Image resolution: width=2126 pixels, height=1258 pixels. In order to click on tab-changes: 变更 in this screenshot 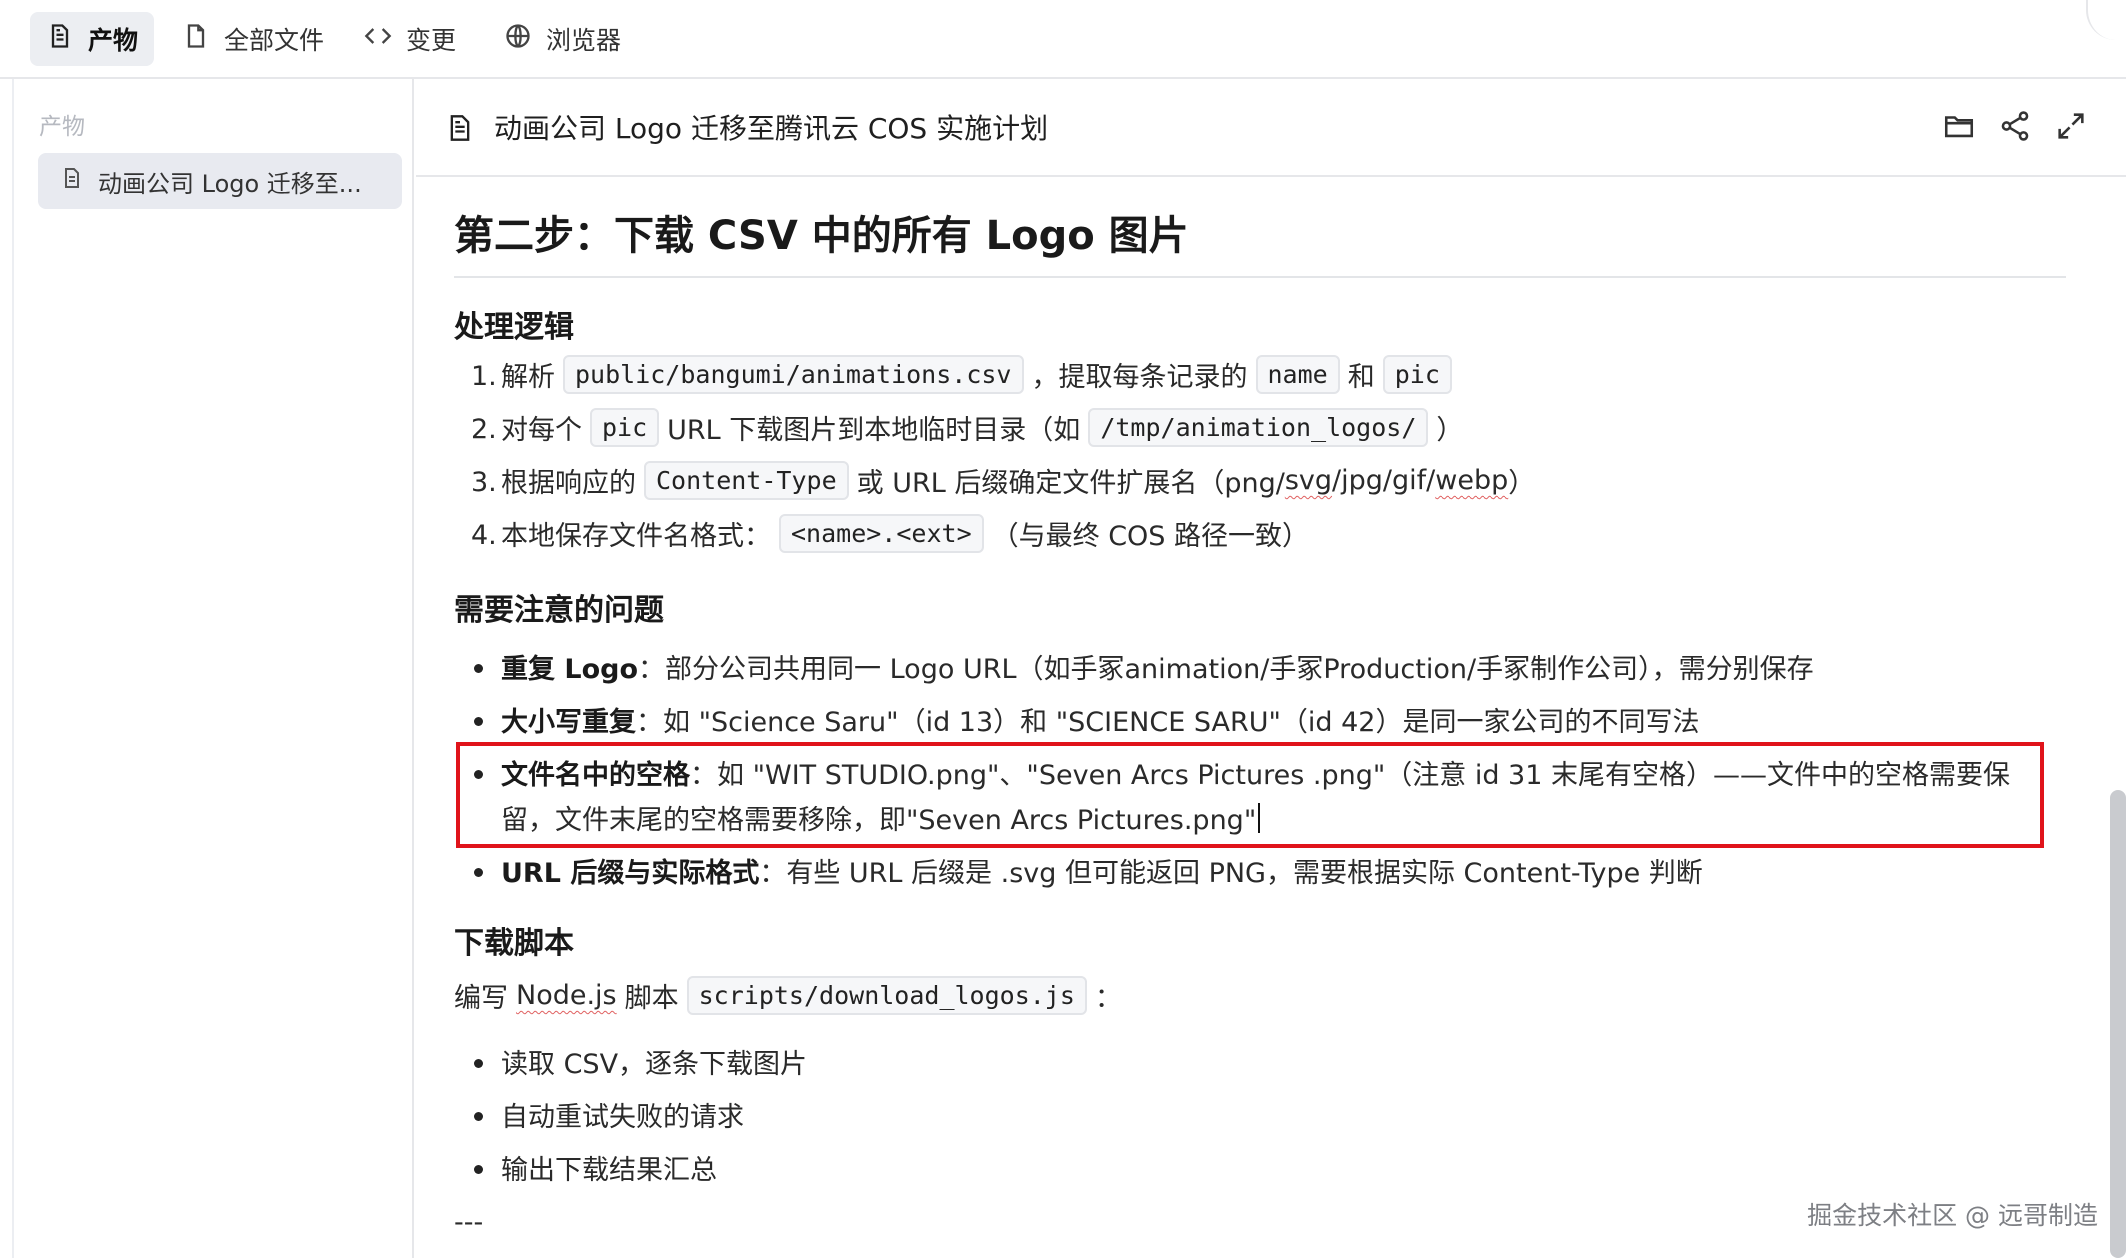, I will do `click(410, 39)`.